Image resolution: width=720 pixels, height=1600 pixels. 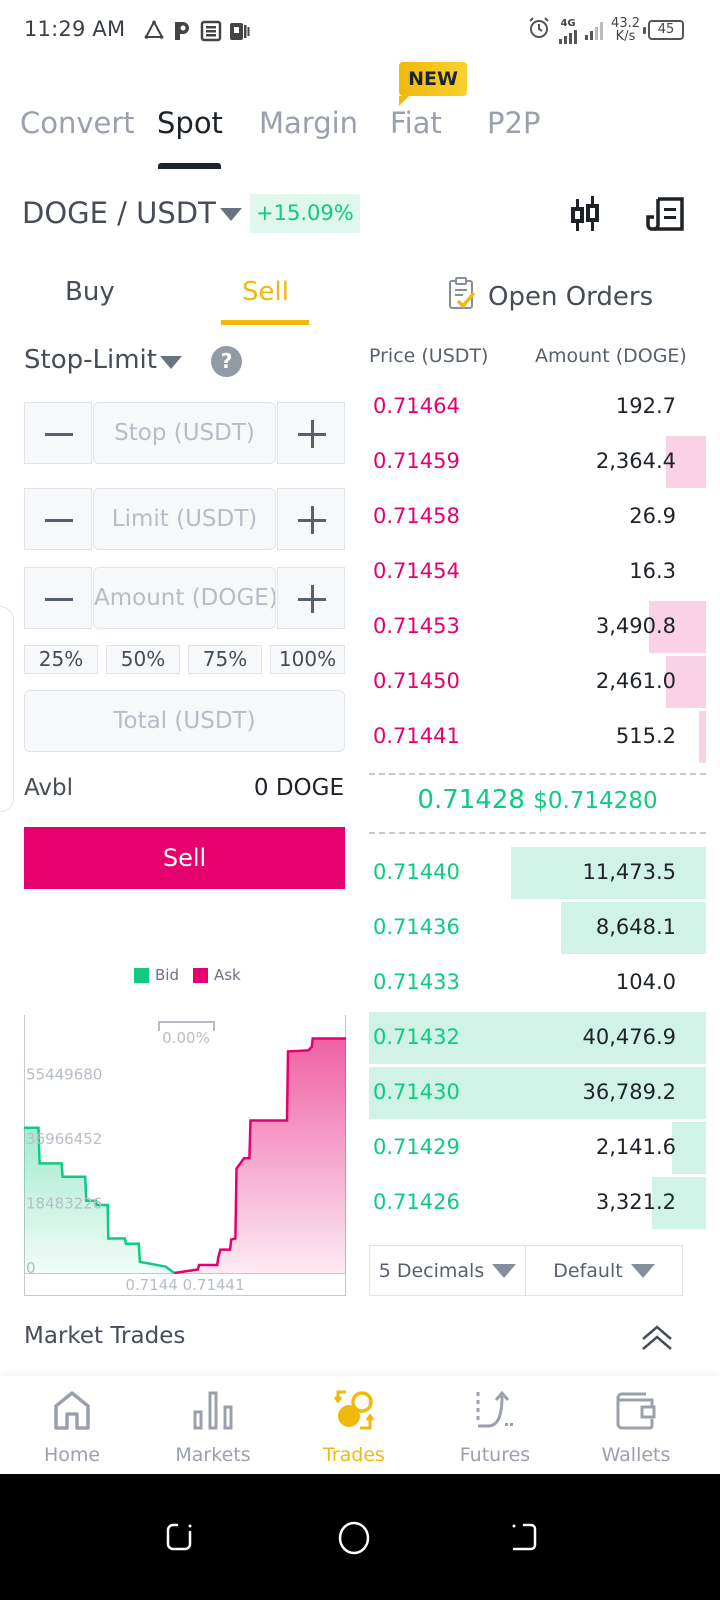 What do you see at coordinates (311, 598) in the screenshot?
I see `amount-increment-button` at bounding box center [311, 598].